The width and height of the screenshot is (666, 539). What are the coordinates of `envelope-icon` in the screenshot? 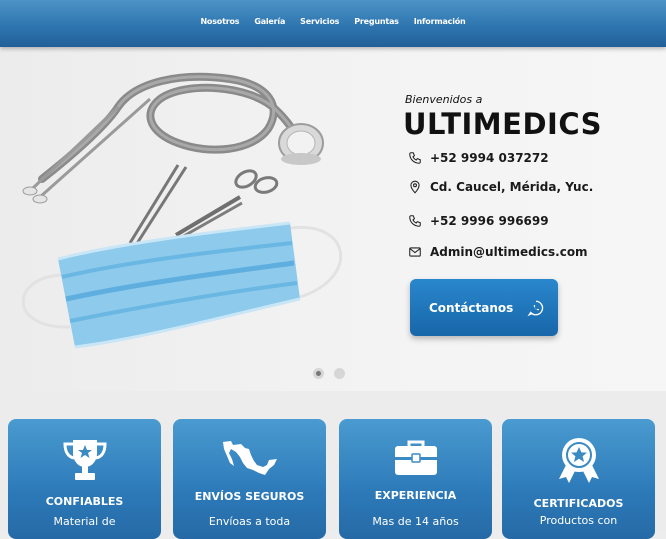 It's located at (415, 252).